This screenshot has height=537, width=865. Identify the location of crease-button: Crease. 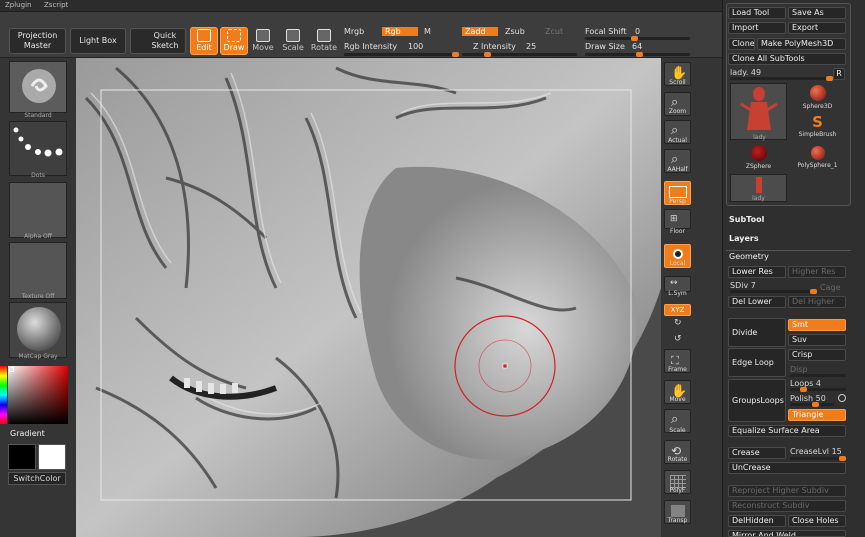
(757, 453).